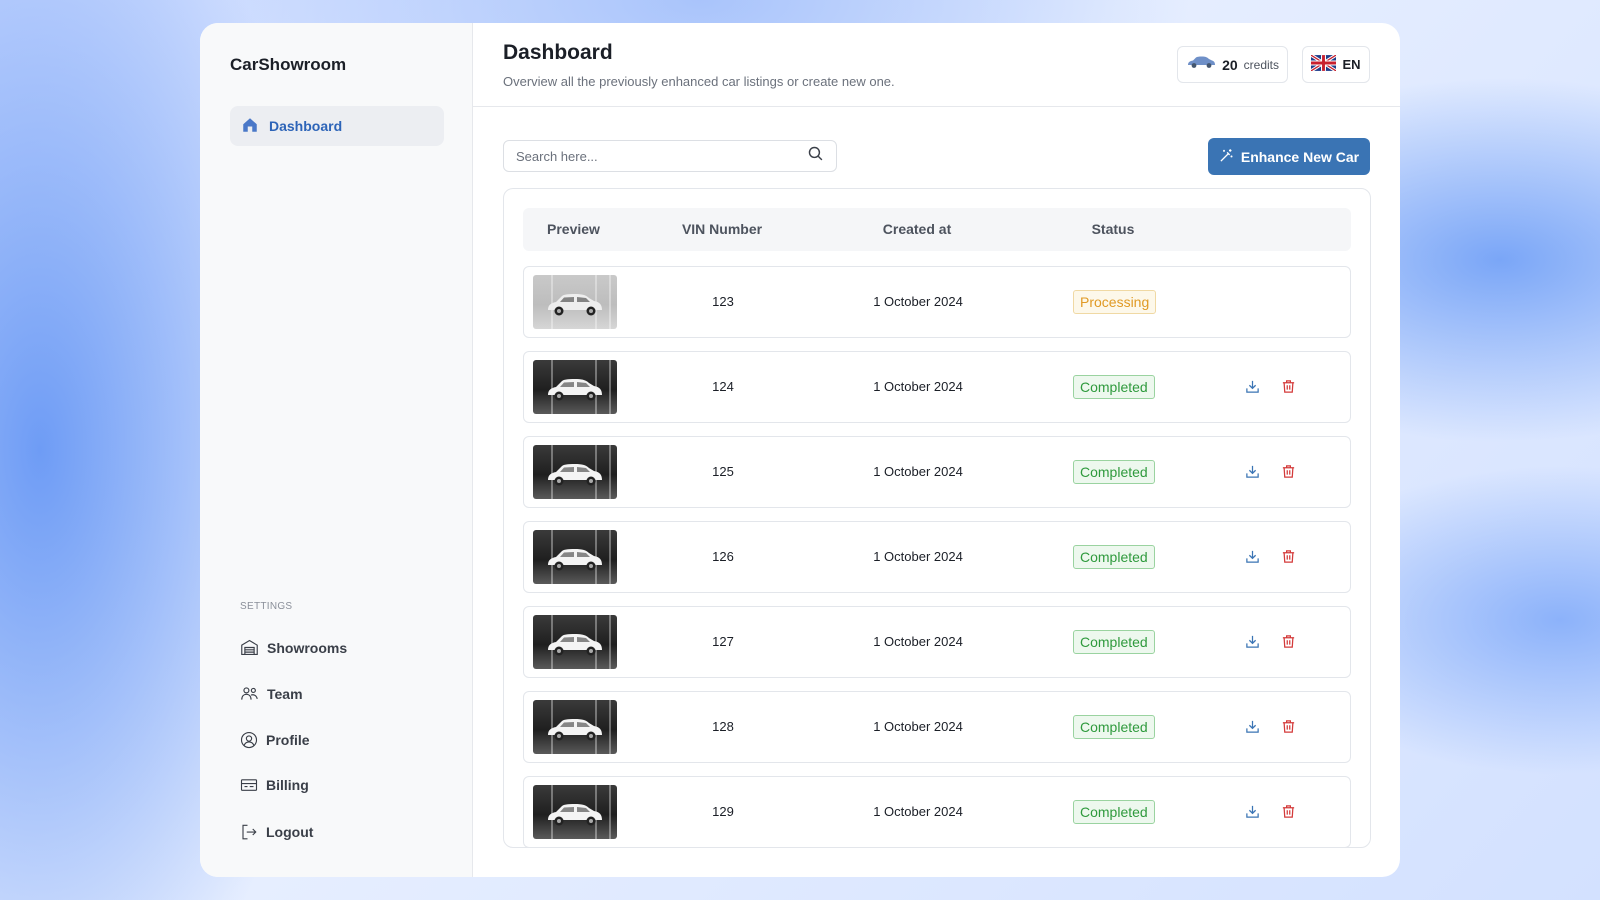 The height and width of the screenshot is (900, 1600). I want to click on search-icon, so click(815, 156).